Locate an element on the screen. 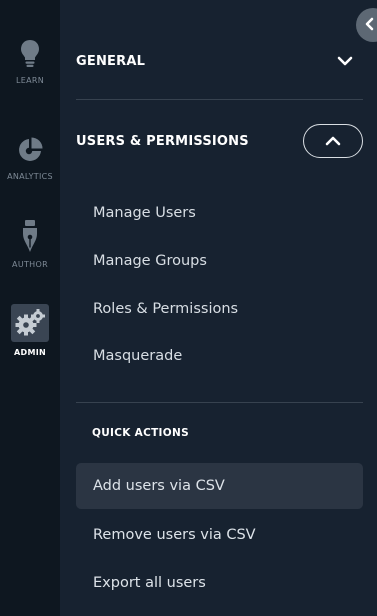  section-users-permissions: USERS & PERMISSIONS is located at coordinates (219, 141).